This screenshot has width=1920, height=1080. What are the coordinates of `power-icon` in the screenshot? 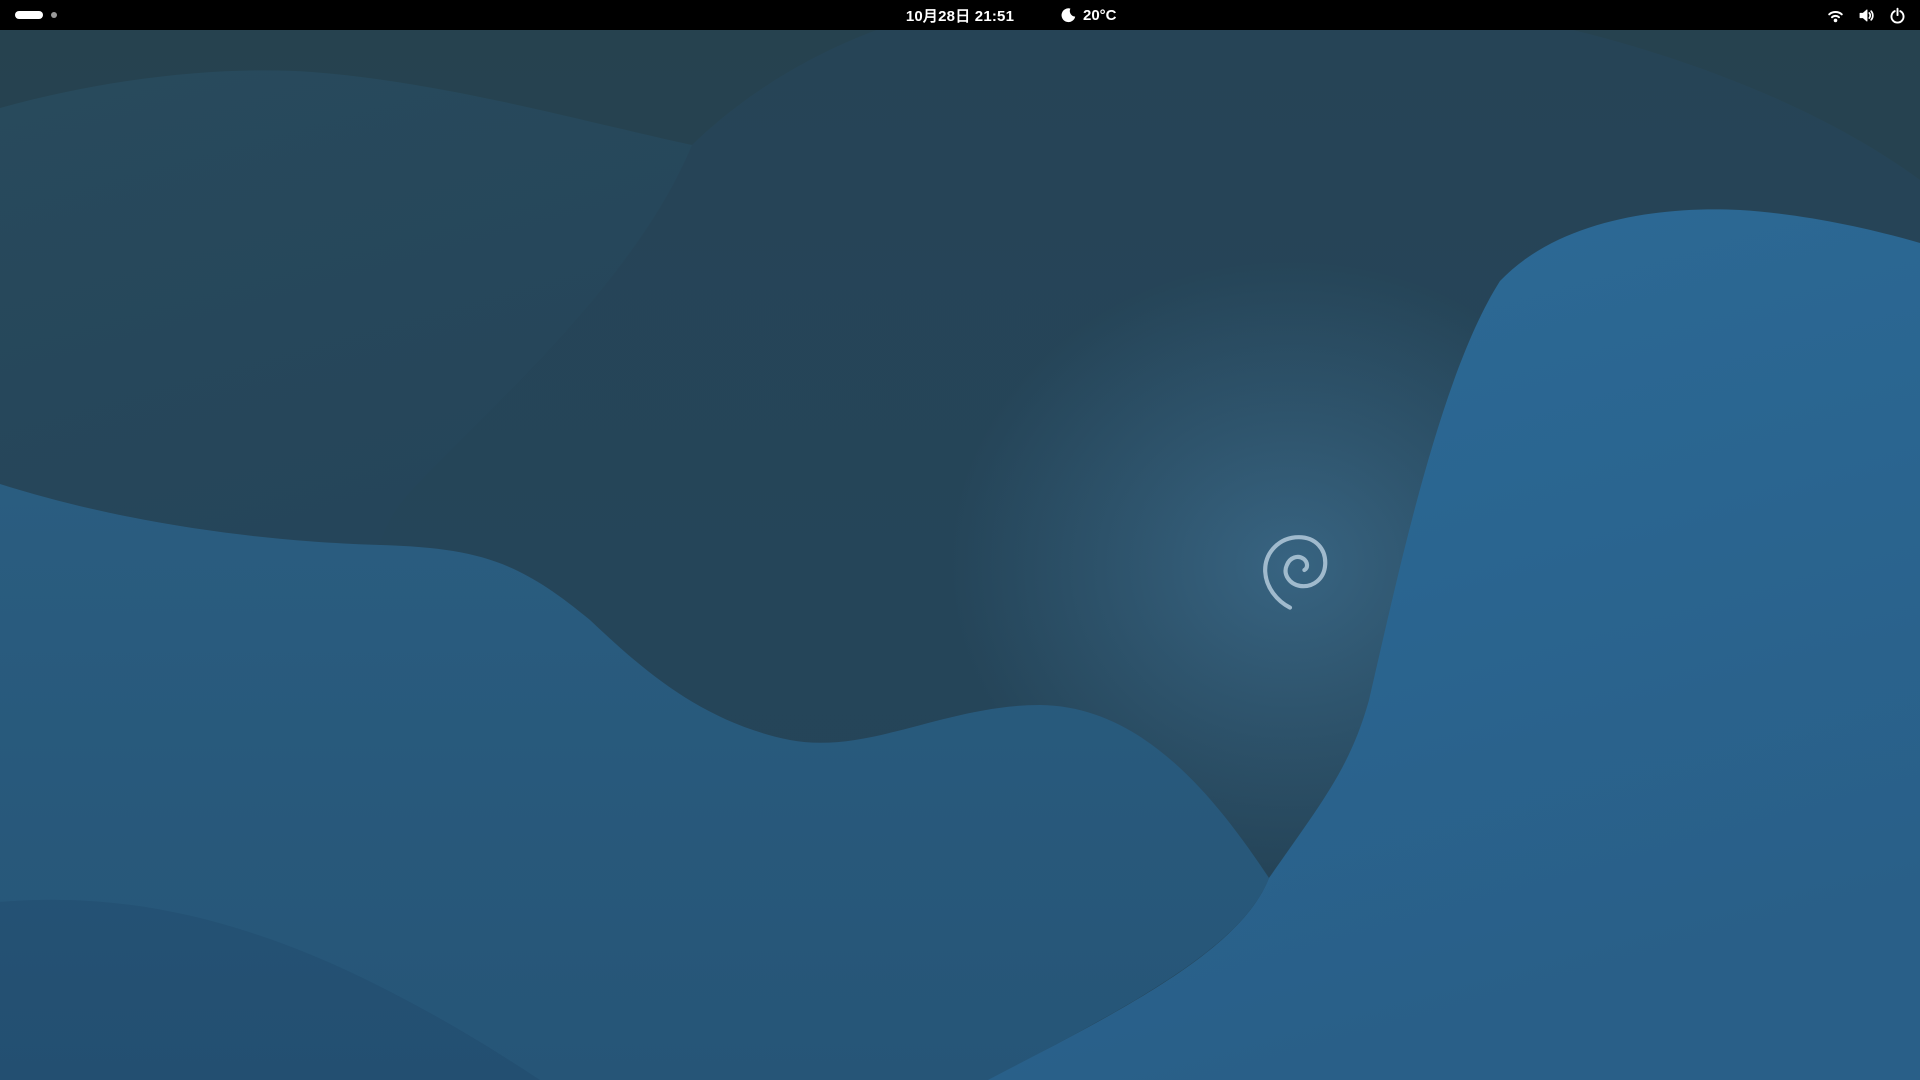 It's located at (1897, 15).